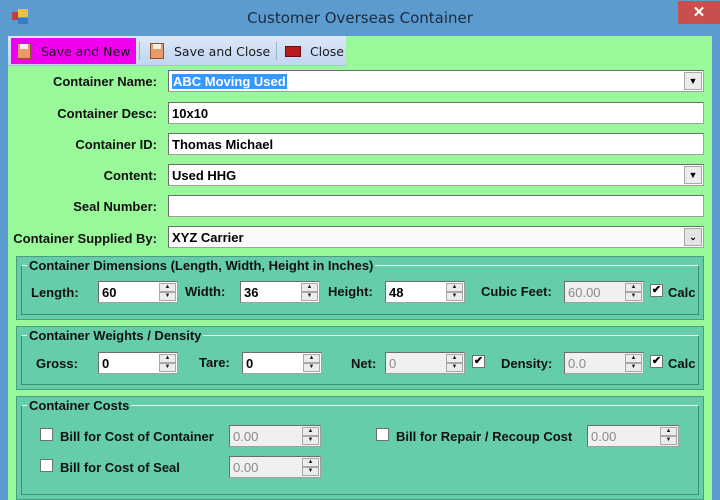 The width and height of the screenshot is (720, 500). I want to click on cubic-feet-calc-label: Calc, so click(682, 292).